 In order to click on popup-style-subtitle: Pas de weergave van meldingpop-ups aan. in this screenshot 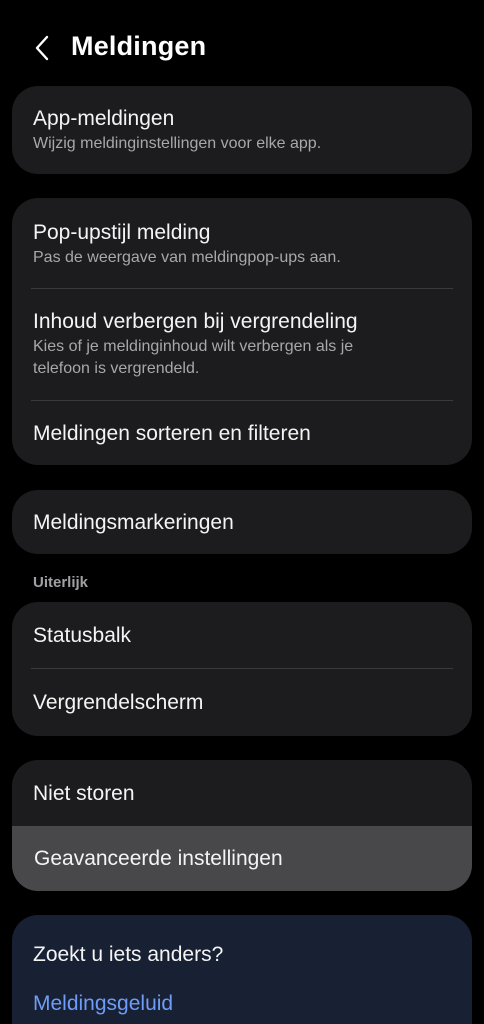, I will do `click(187, 257)`.